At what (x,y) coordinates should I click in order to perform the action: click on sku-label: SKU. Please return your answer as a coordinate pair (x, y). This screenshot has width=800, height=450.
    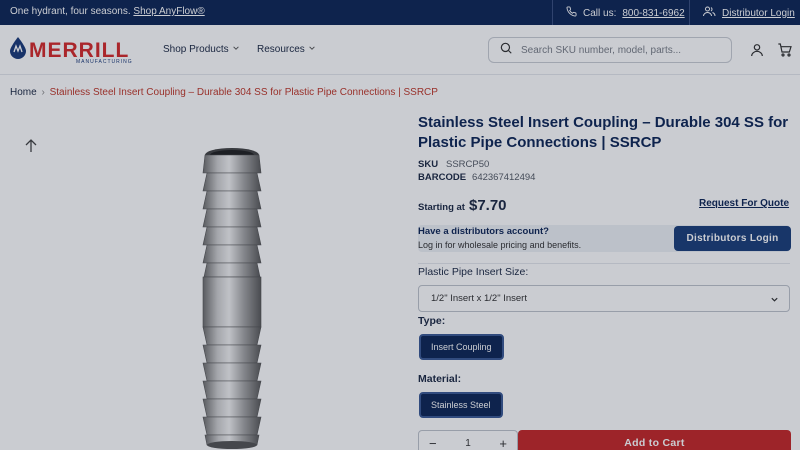
    Looking at the image, I should click on (428, 164).